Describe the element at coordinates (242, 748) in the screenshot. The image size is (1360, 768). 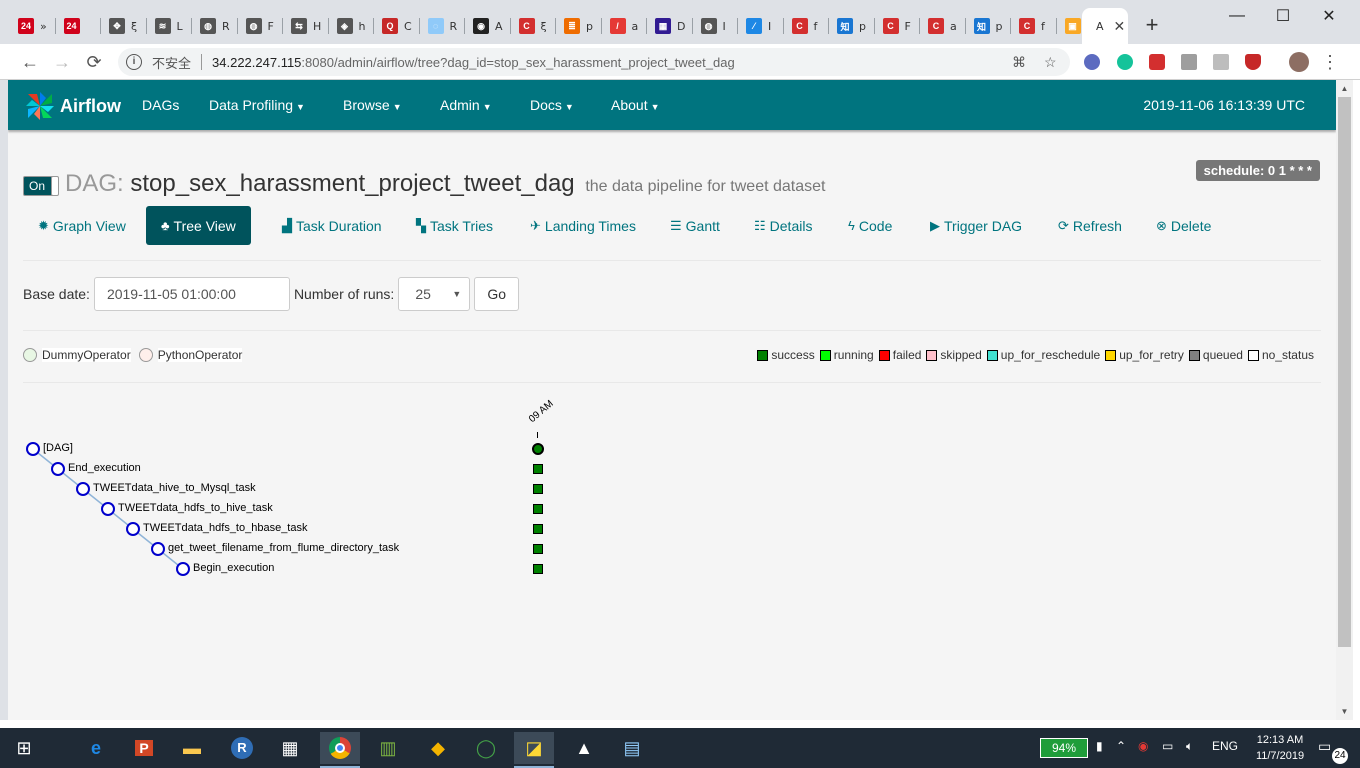
I see `r-icon: R` at that location.